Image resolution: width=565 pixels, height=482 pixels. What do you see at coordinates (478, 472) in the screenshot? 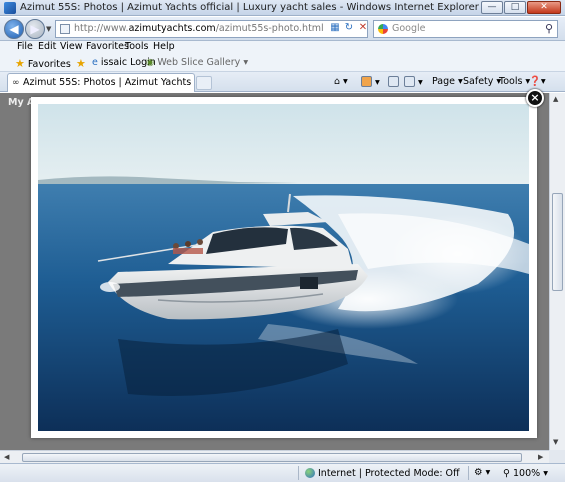
I see `protected-mode-icon: ⚙` at bounding box center [478, 472].